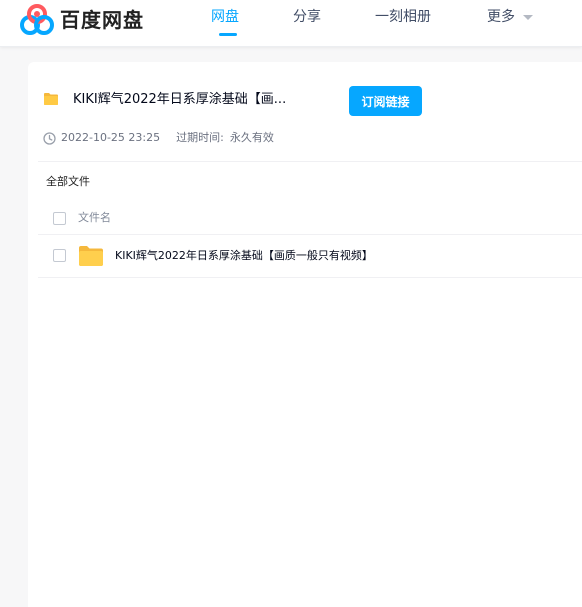  I want to click on clock-icon, so click(49, 138).